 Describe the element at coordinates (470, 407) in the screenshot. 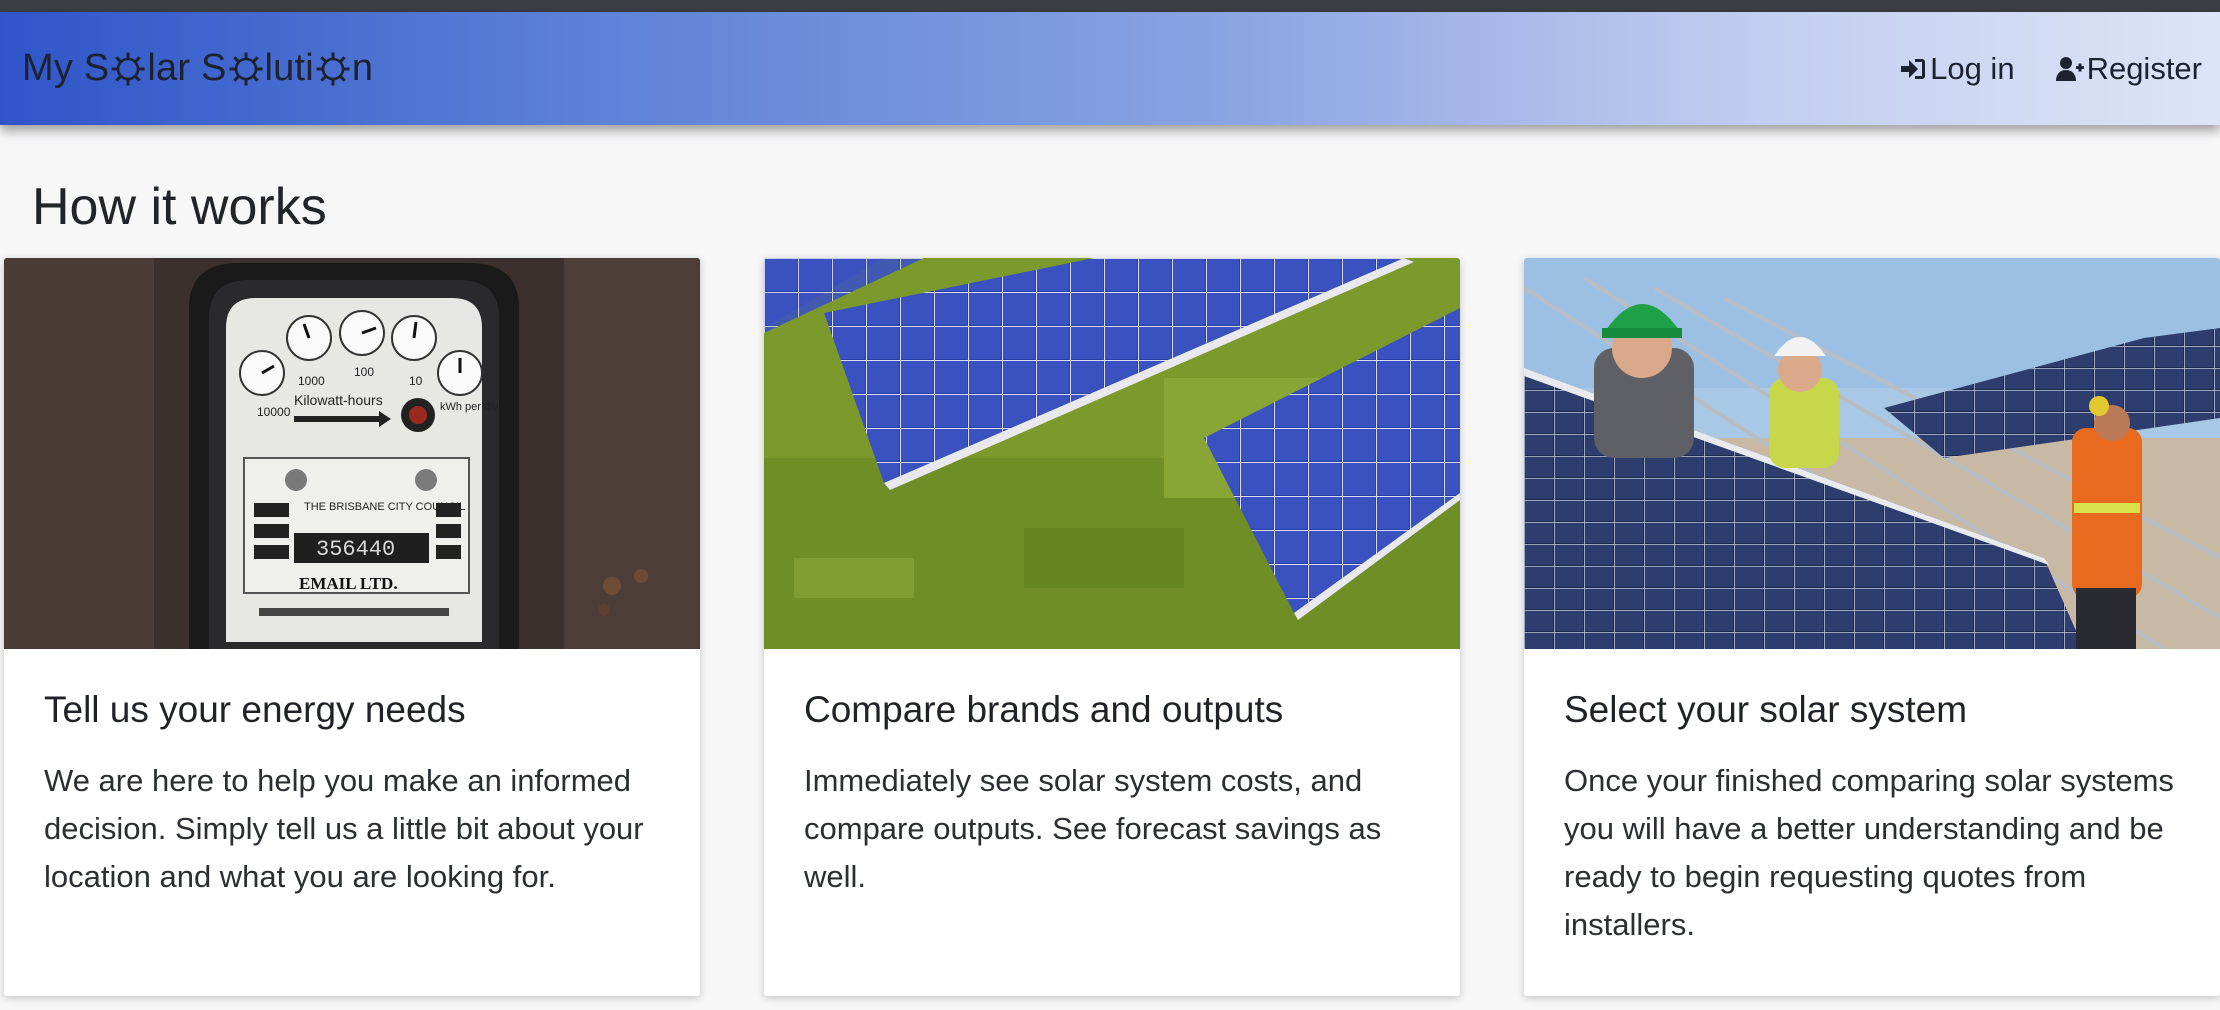

I see `kwh-label: kWh per div.` at that location.